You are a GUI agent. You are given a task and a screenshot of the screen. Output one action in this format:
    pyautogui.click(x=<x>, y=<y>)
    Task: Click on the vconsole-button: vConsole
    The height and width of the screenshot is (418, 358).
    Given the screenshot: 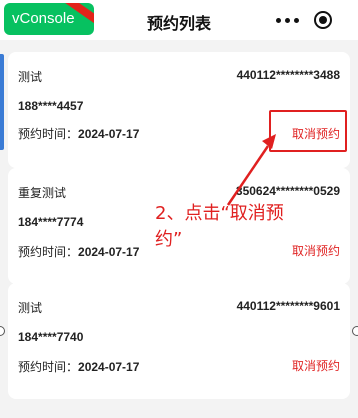 What is the action you would take?
    pyautogui.click(x=49, y=19)
    